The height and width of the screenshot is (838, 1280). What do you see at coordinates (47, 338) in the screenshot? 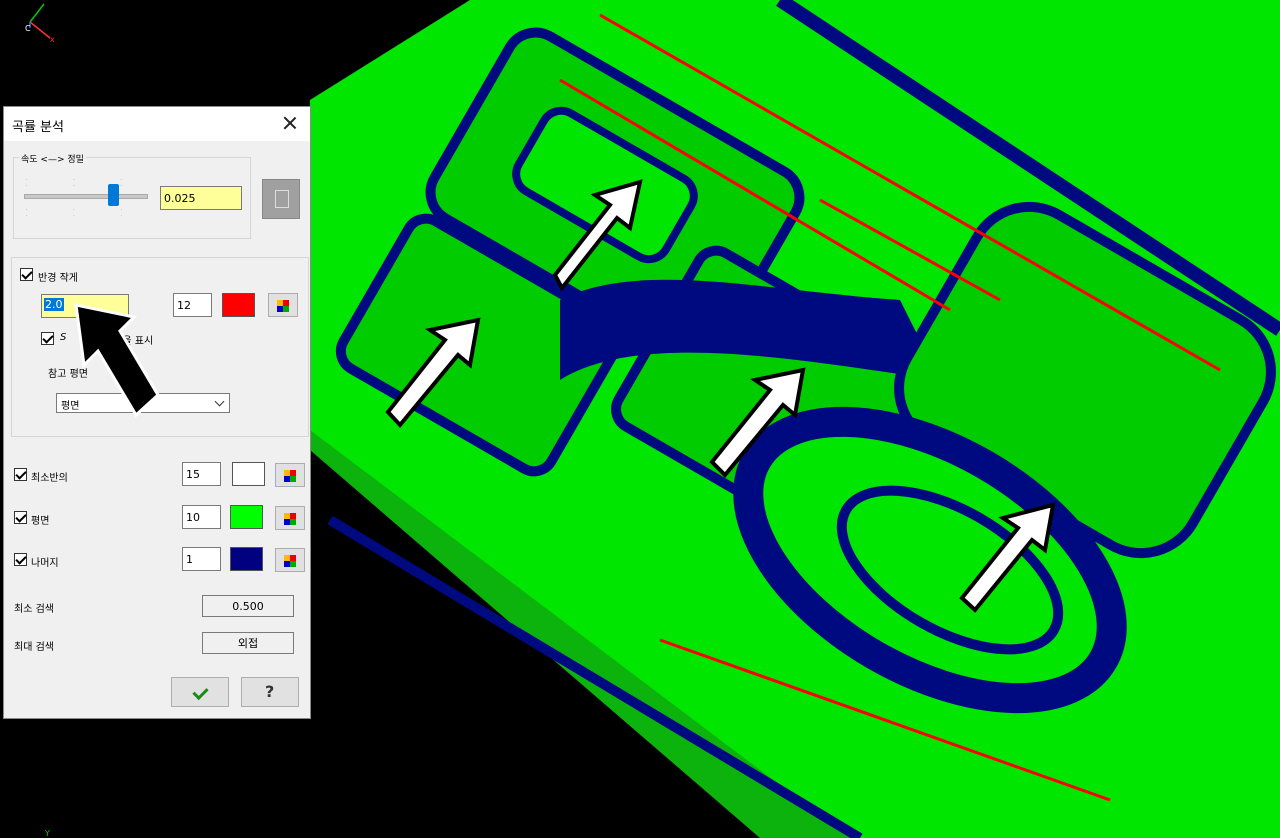
I see `show-diameter-checkbox` at bounding box center [47, 338].